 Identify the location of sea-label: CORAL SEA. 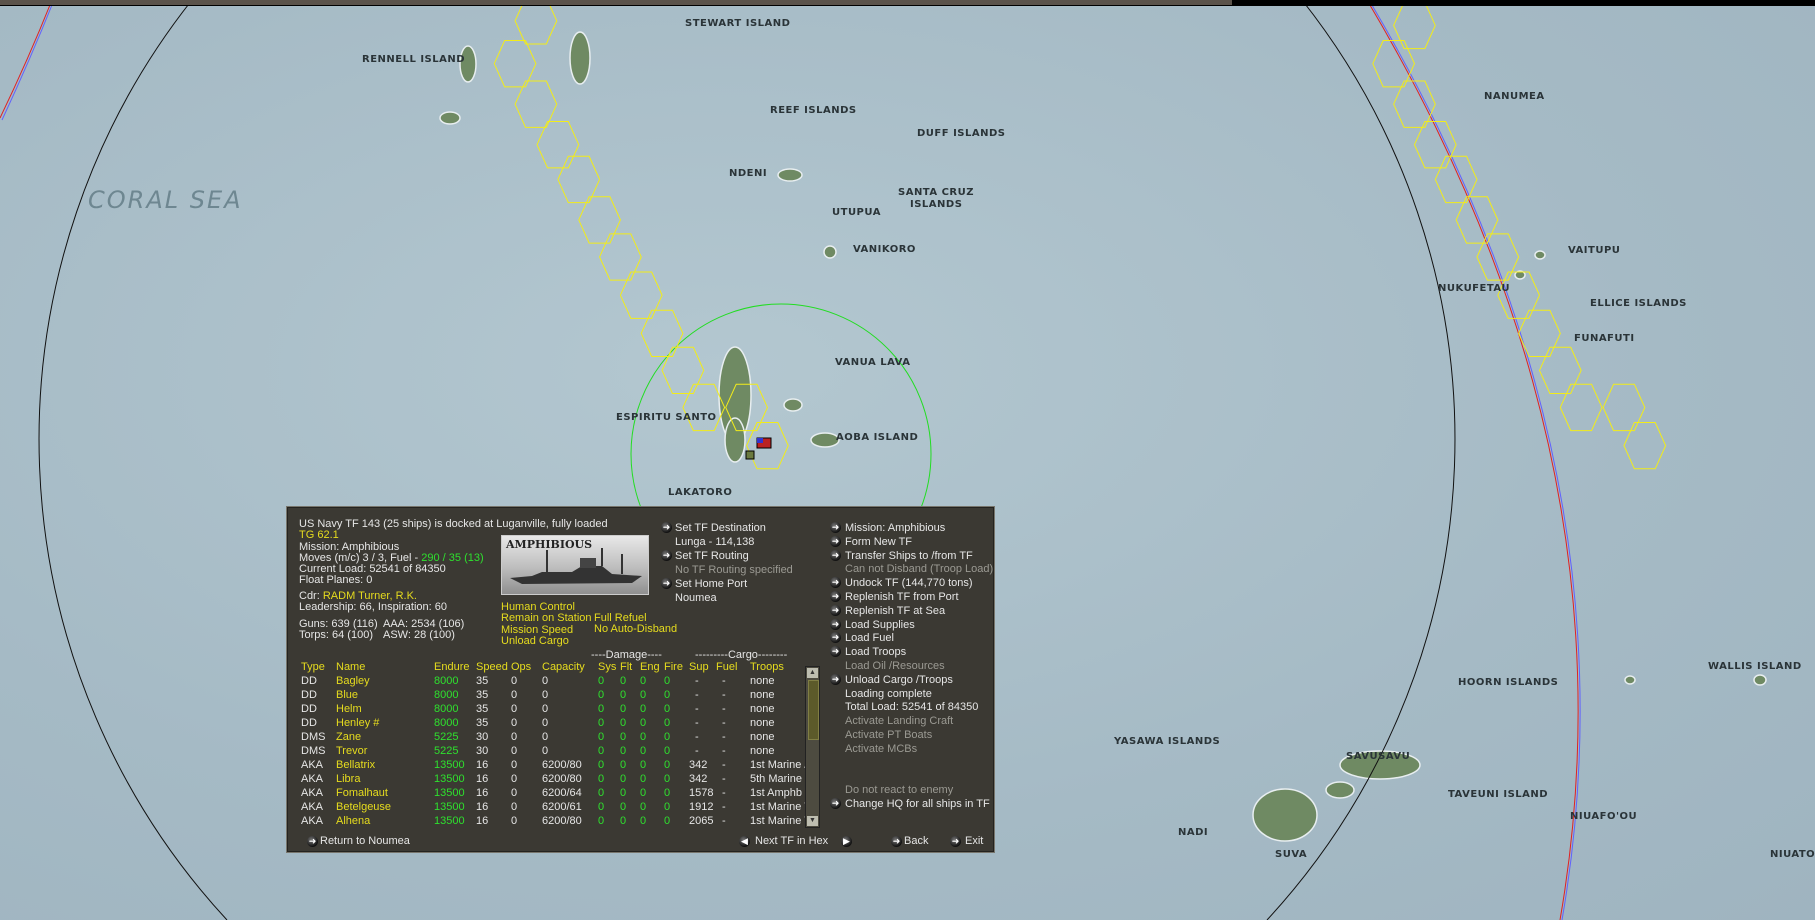
(165, 200).